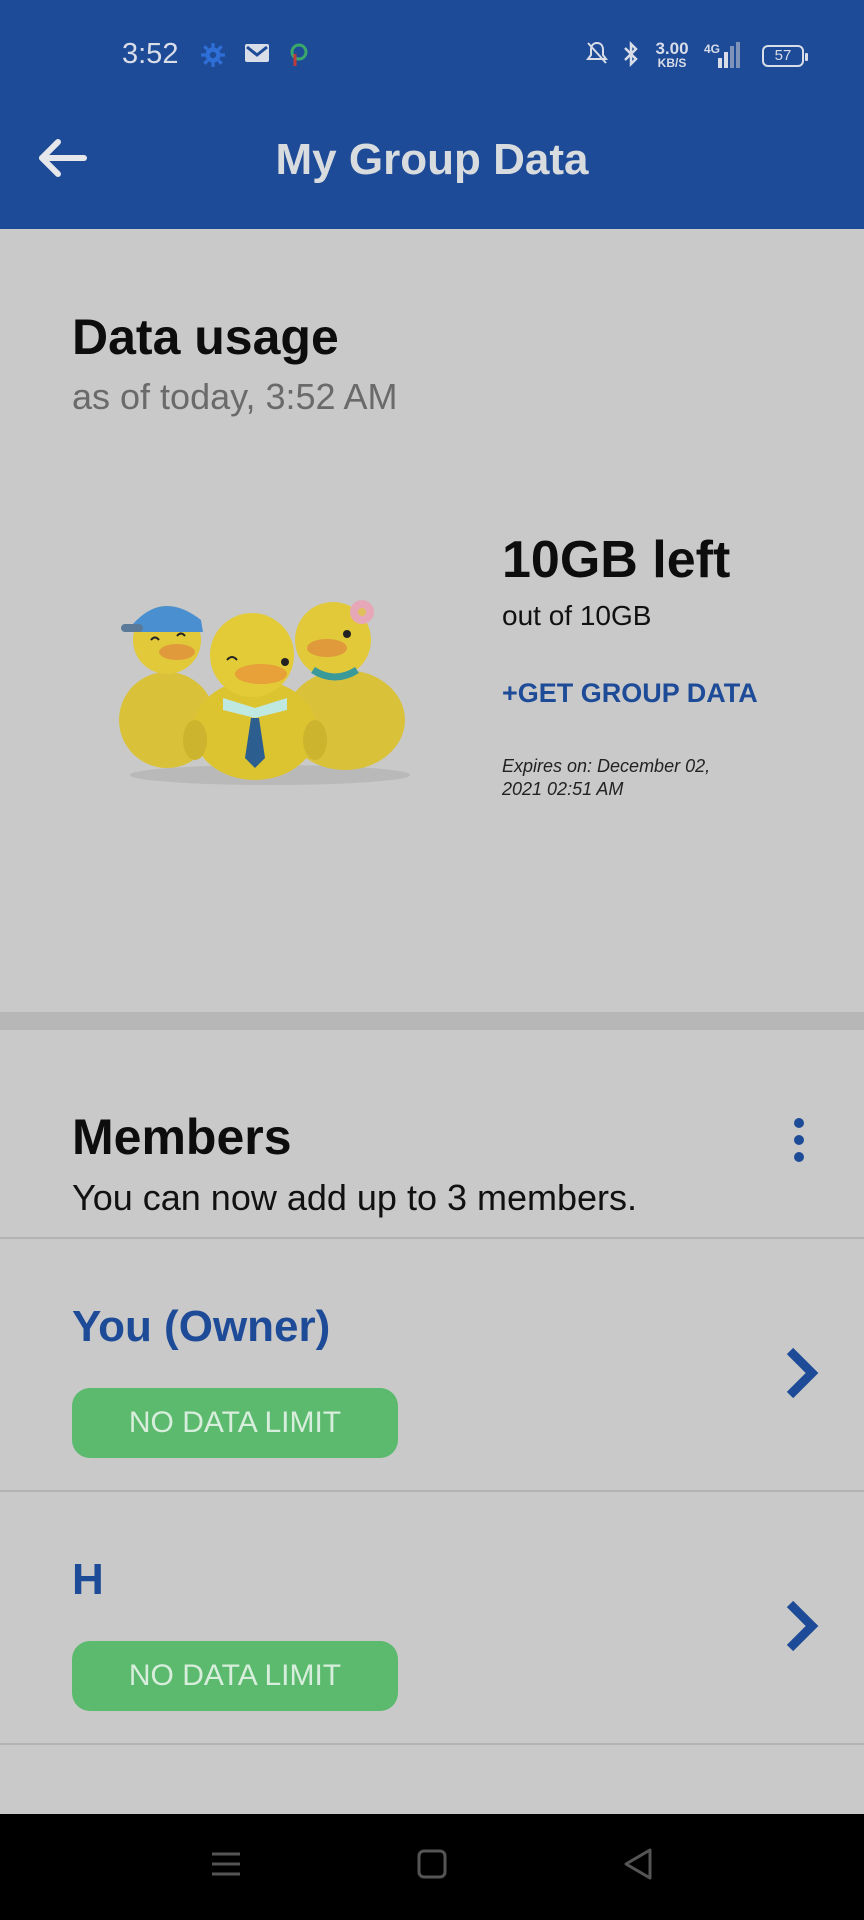 The height and width of the screenshot is (1920, 864). I want to click on section-divider, so click(432, 1021).